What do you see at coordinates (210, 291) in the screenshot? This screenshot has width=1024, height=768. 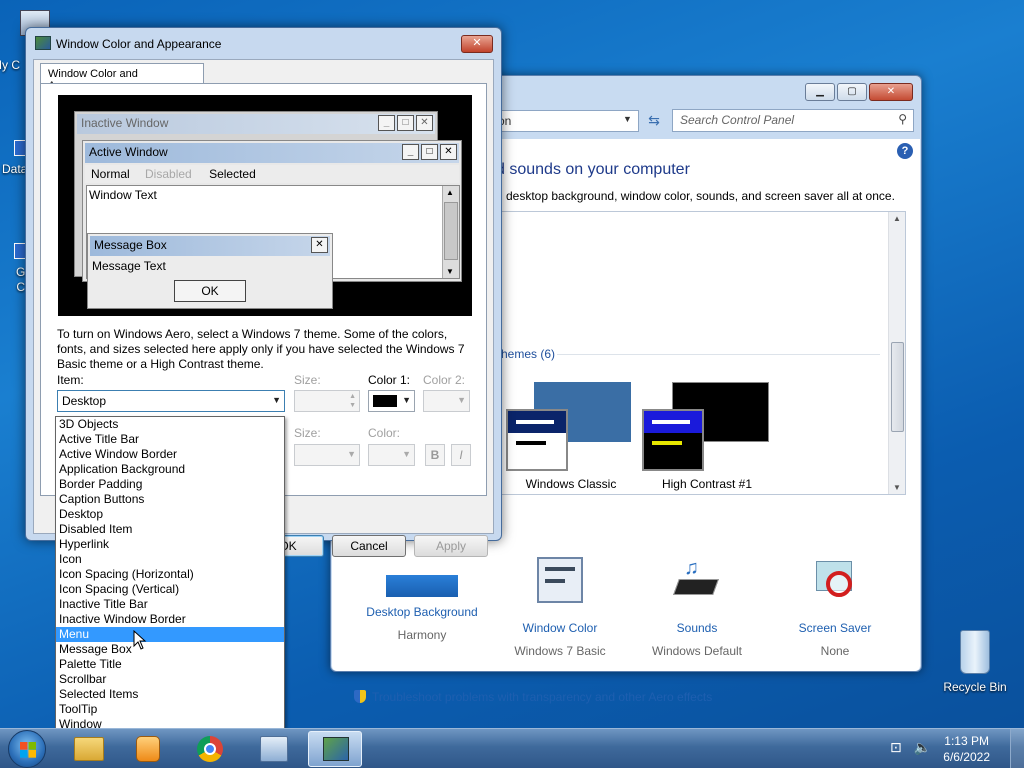 I see `preview-ok-label: OK` at bounding box center [210, 291].